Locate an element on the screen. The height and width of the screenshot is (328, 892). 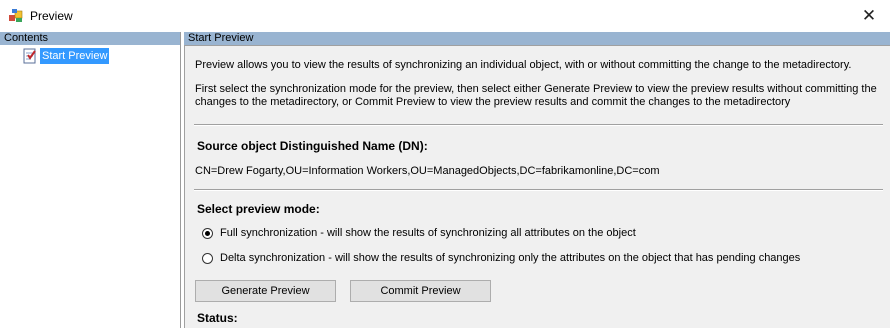
app-icon is located at coordinates (16, 15).